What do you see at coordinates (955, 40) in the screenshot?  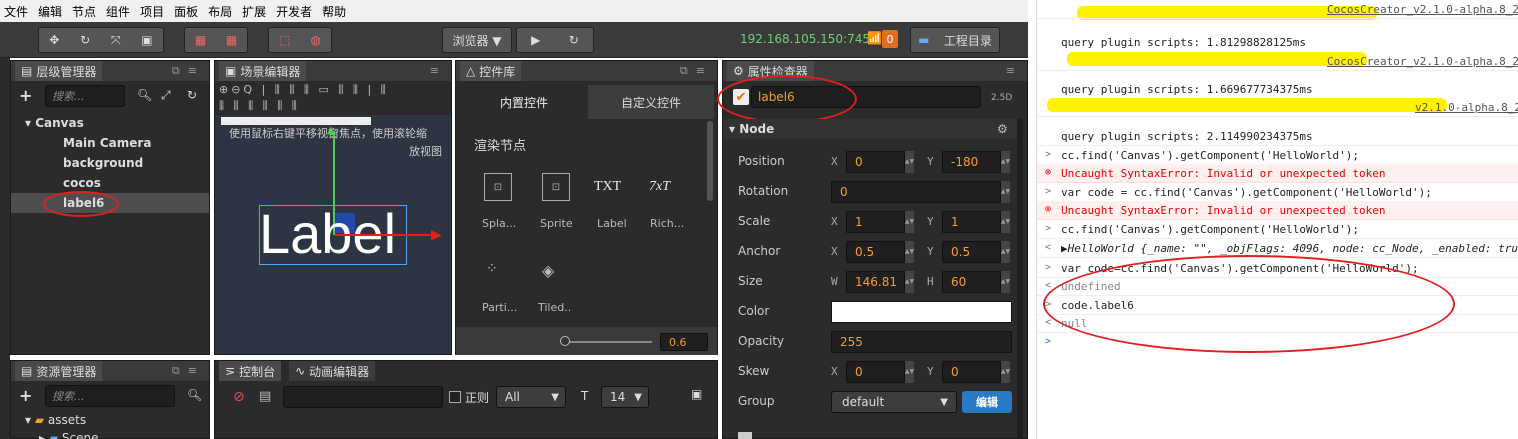 I see `project-folder-button: ▬ 工程目录` at bounding box center [955, 40].